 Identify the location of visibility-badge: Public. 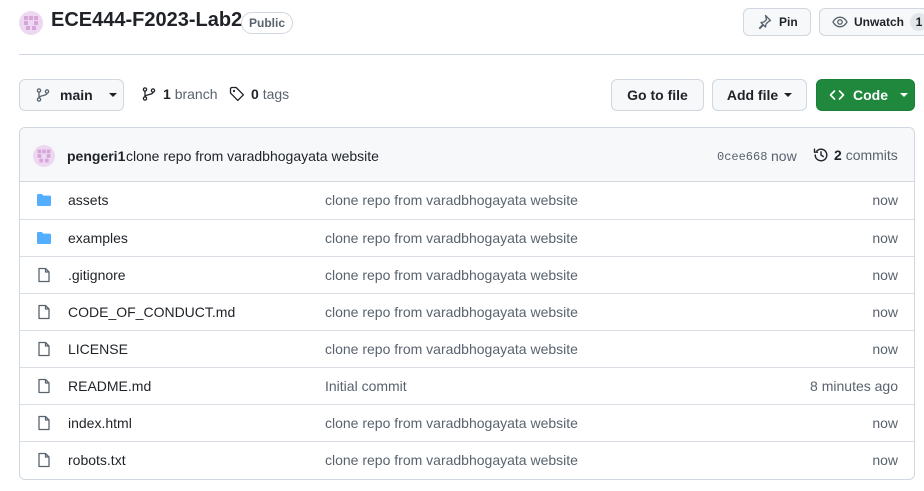
(267, 23).